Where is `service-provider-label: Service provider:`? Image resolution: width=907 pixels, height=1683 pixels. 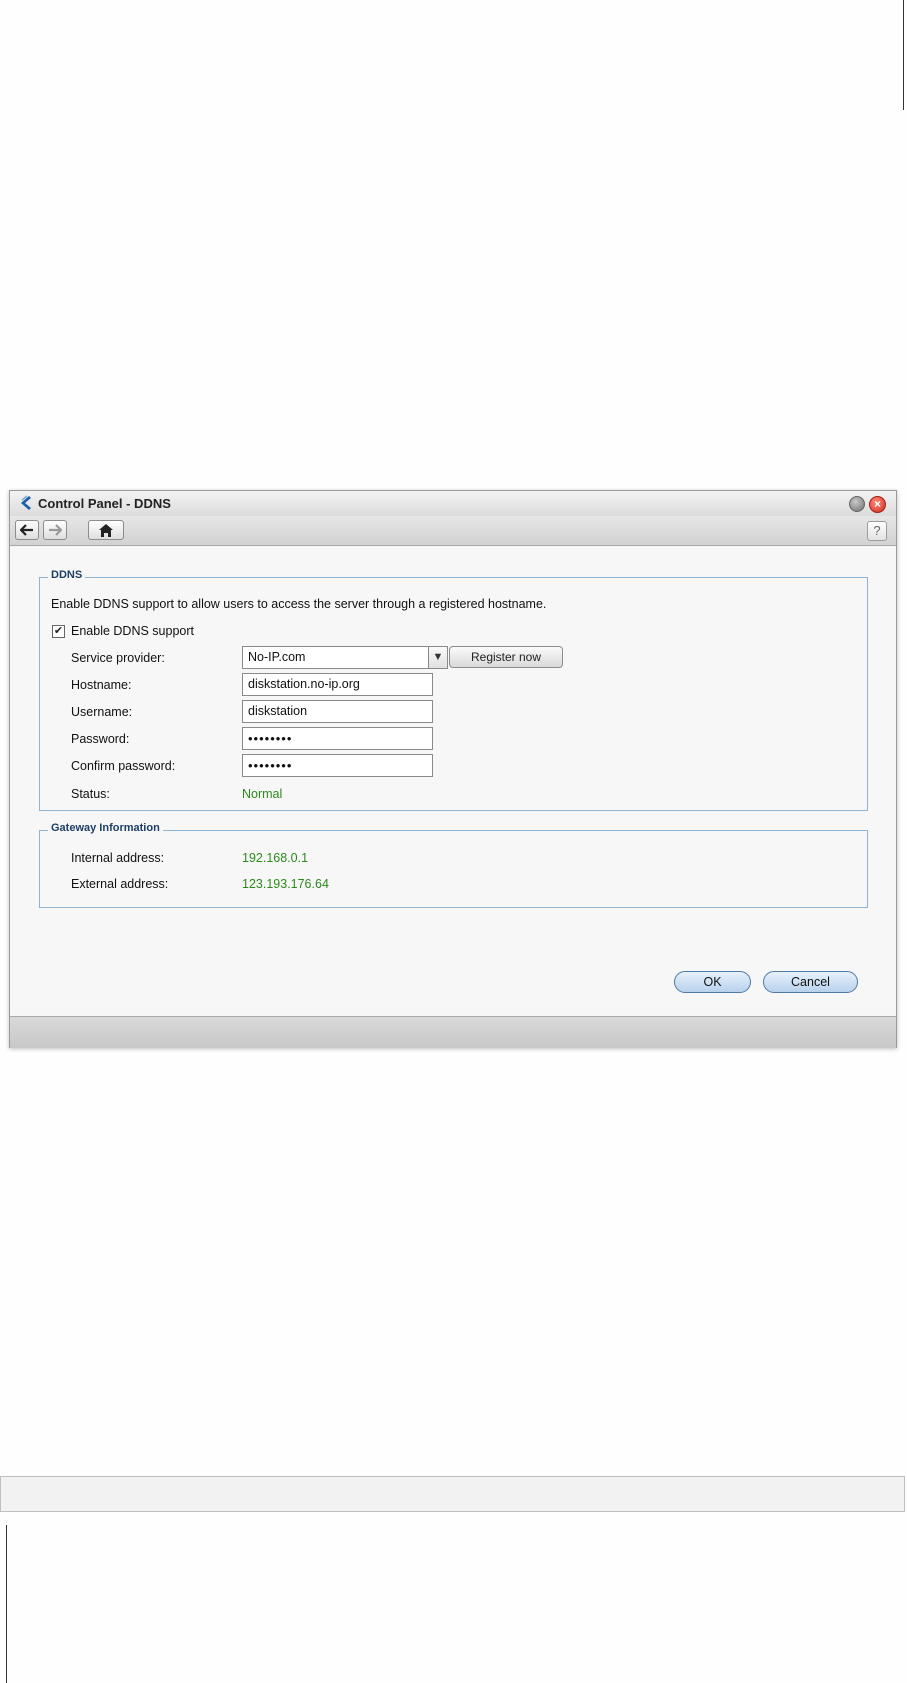 service-provider-label: Service provider: is located at coordinates (118, 658).